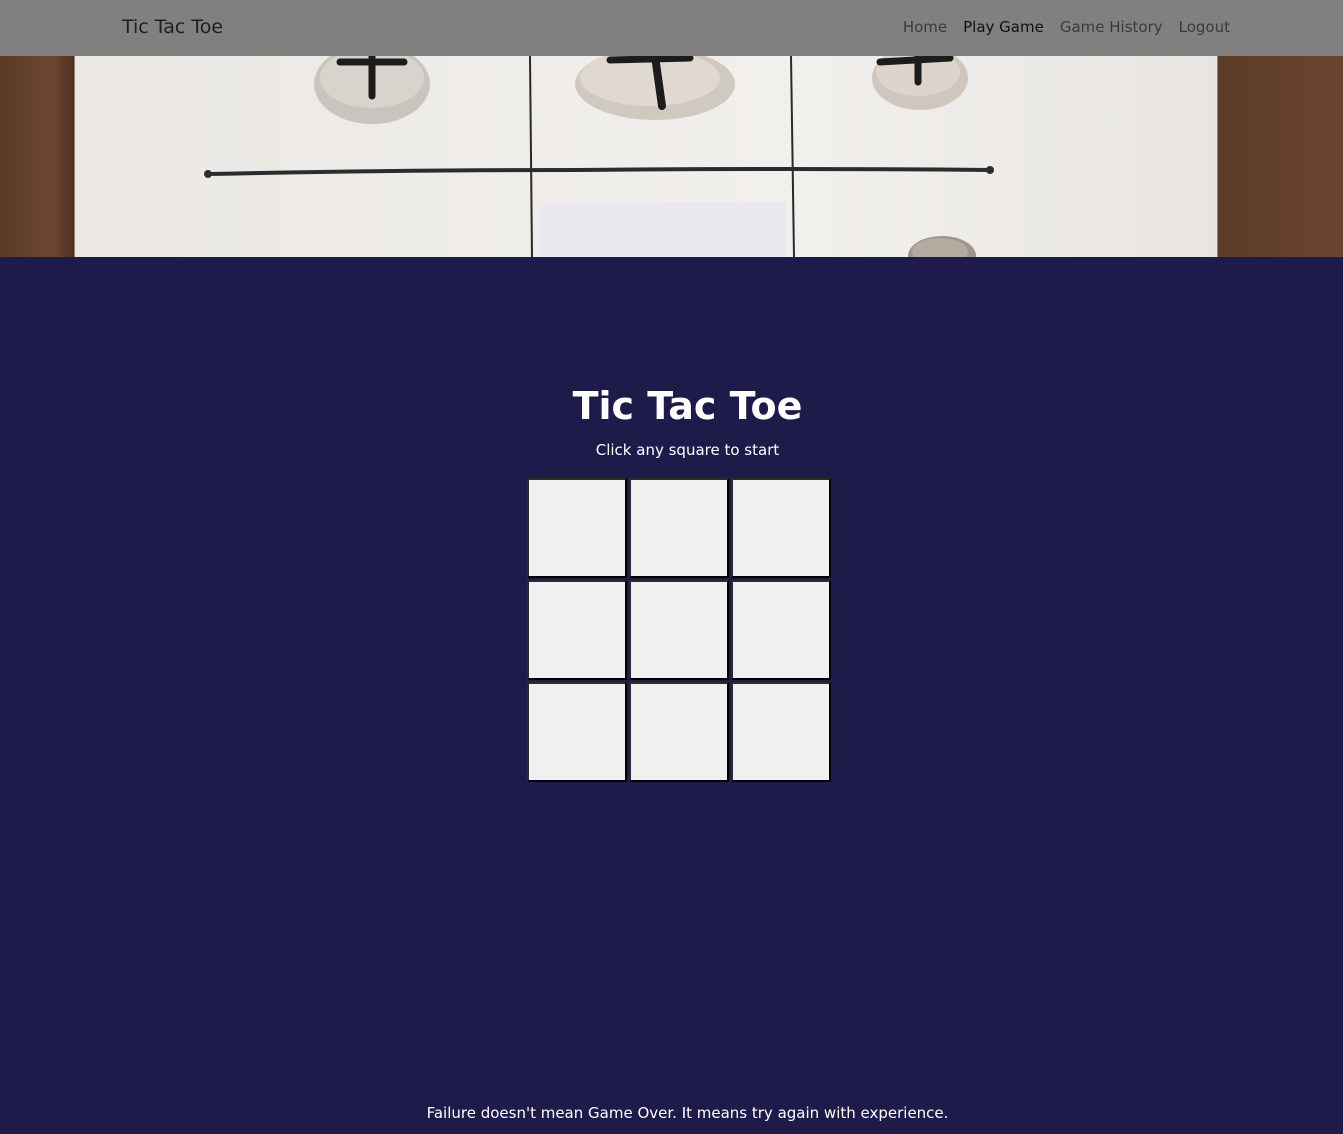 This screenshot has width=1343, height=1134. Describe the element at coordinates (925, 27) in the screenshot. I see `nav-link-home: Home` at that location.